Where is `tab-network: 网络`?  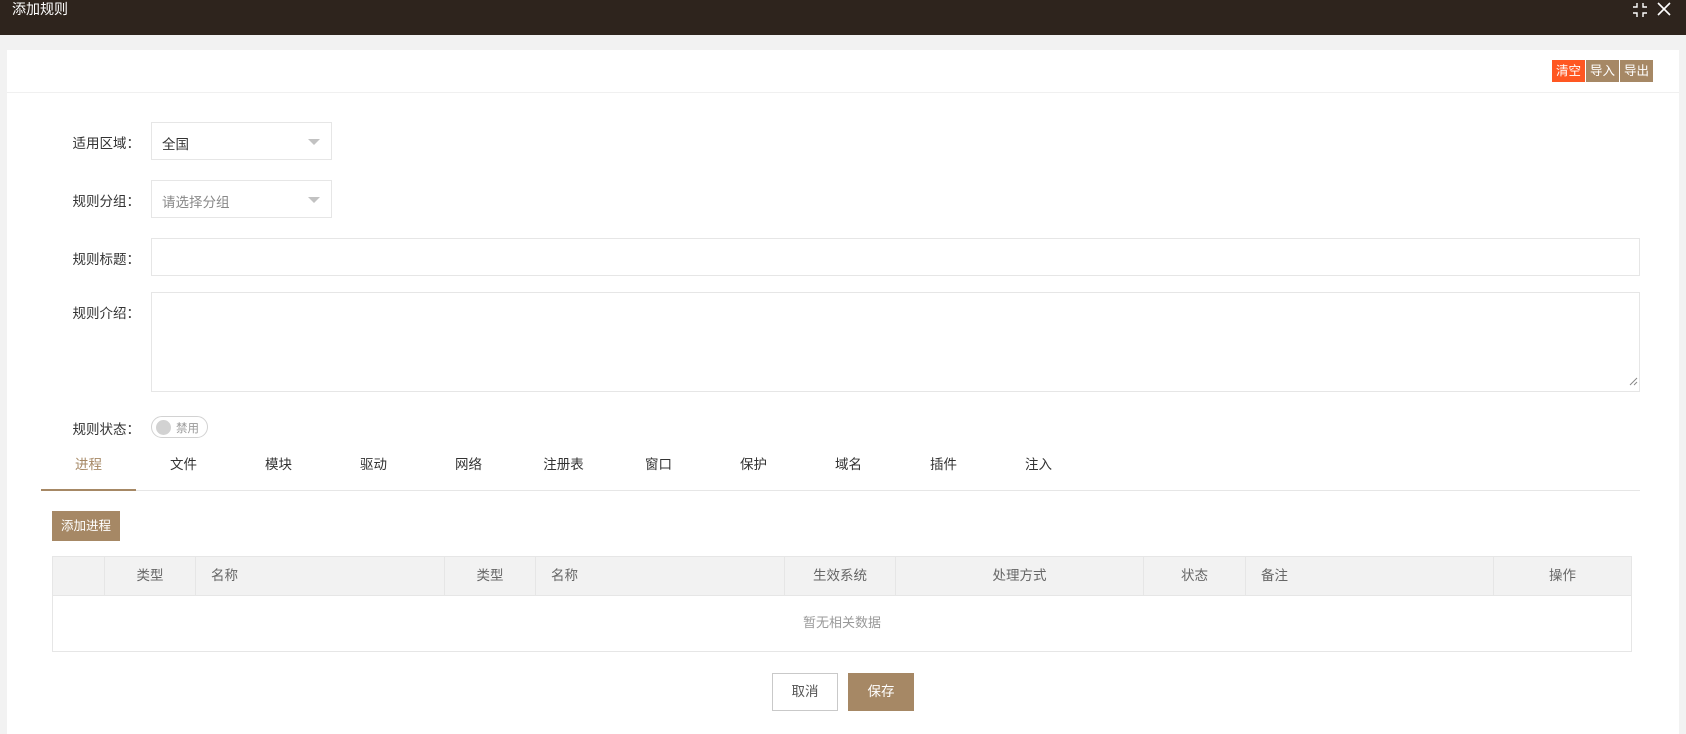 tab-network: 网络 is located at coordinates (468, 468).